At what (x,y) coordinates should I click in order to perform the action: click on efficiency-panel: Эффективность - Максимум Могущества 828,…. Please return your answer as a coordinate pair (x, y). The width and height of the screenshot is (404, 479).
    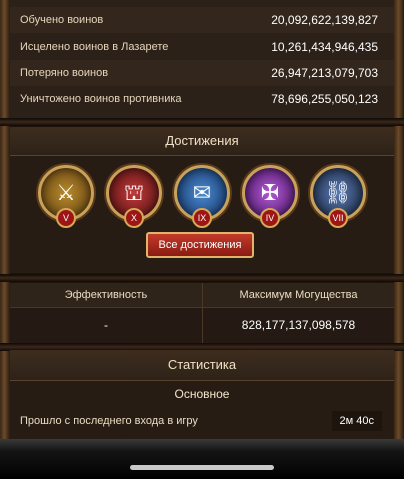
    Looking at the image, I should click on (202, 313).